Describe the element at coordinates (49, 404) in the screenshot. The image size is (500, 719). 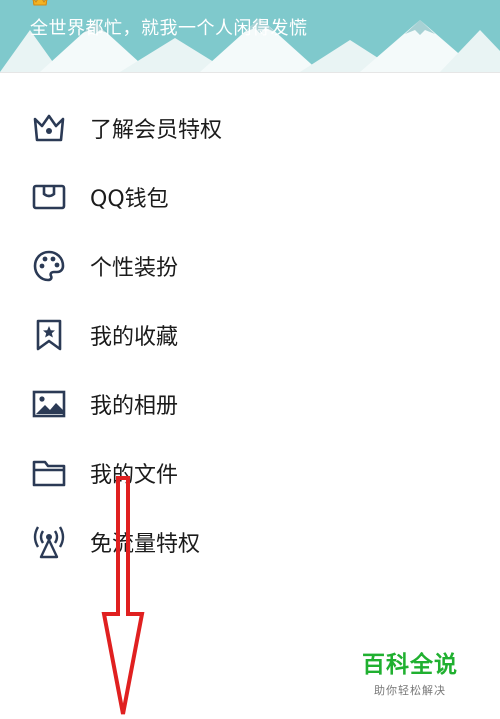
I see `image-icon` at that location.